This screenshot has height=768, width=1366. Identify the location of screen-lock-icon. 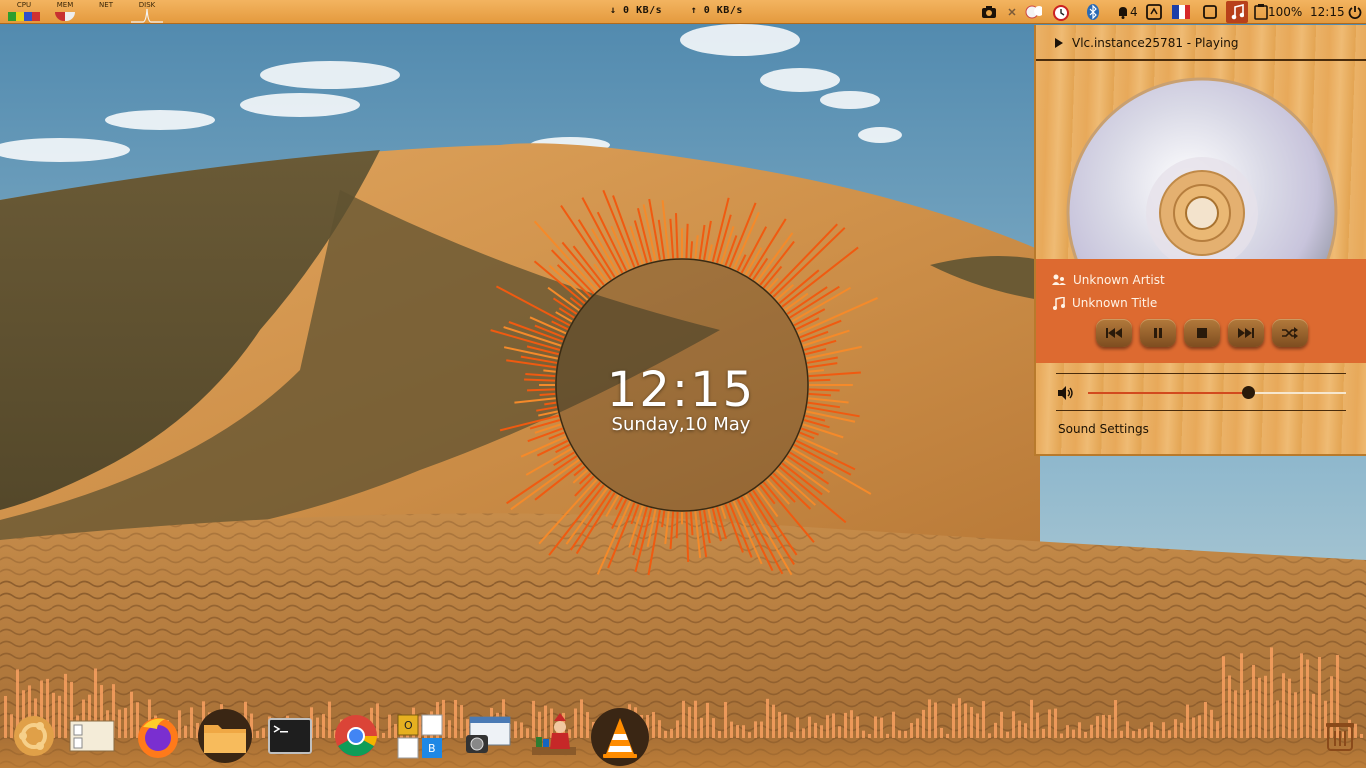
(1154, 12).